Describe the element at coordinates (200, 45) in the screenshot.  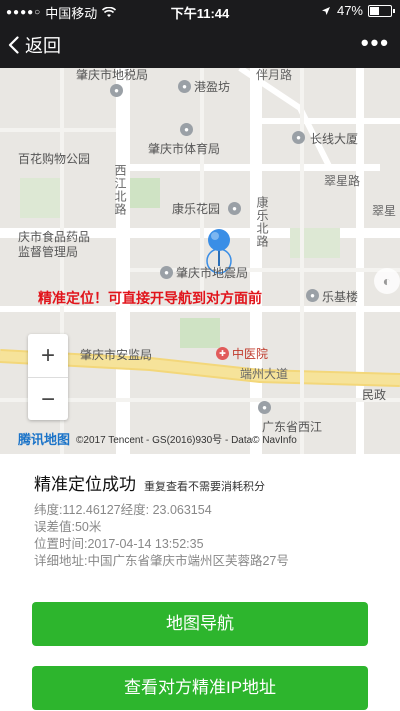
I see `nav-bar: 返回 •••` at that location.